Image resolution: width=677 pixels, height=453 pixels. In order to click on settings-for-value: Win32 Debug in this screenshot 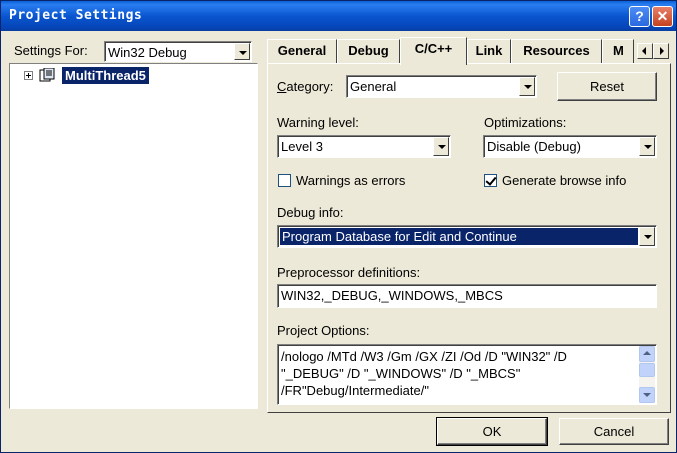, I will do `click(147, 52)`.